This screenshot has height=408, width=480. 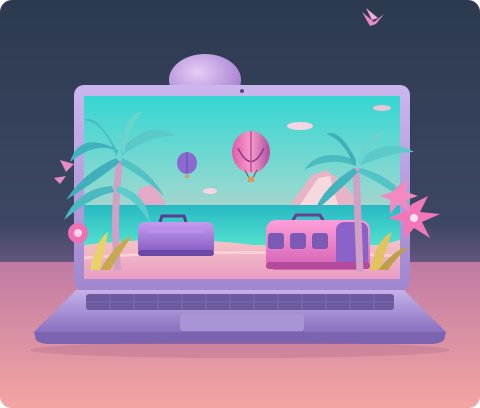 What do you see at coordinates (240, 350) in the screenshot?
I see `shadow` at bounding box center [240, 350].